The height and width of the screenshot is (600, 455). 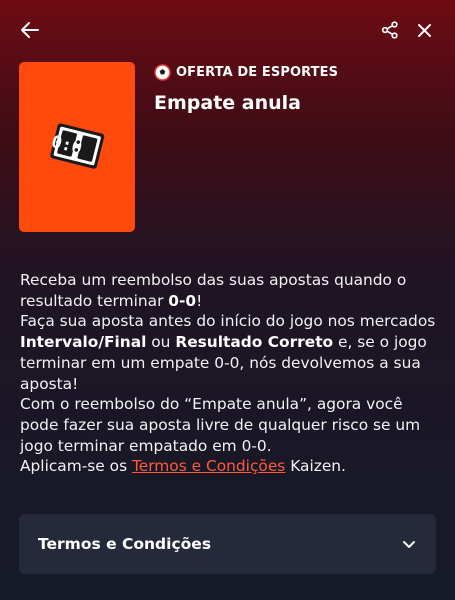 I want to click on highlight-market-2: Resultado Correto, so click(x=254, y=342).